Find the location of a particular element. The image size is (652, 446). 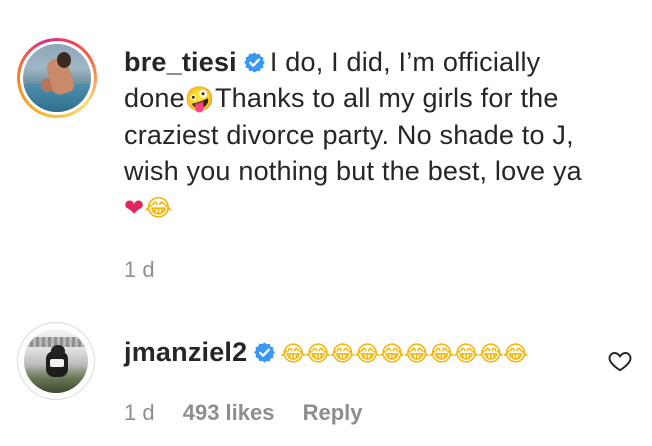

story-ring-avatar is located at coordinates (57, 78).